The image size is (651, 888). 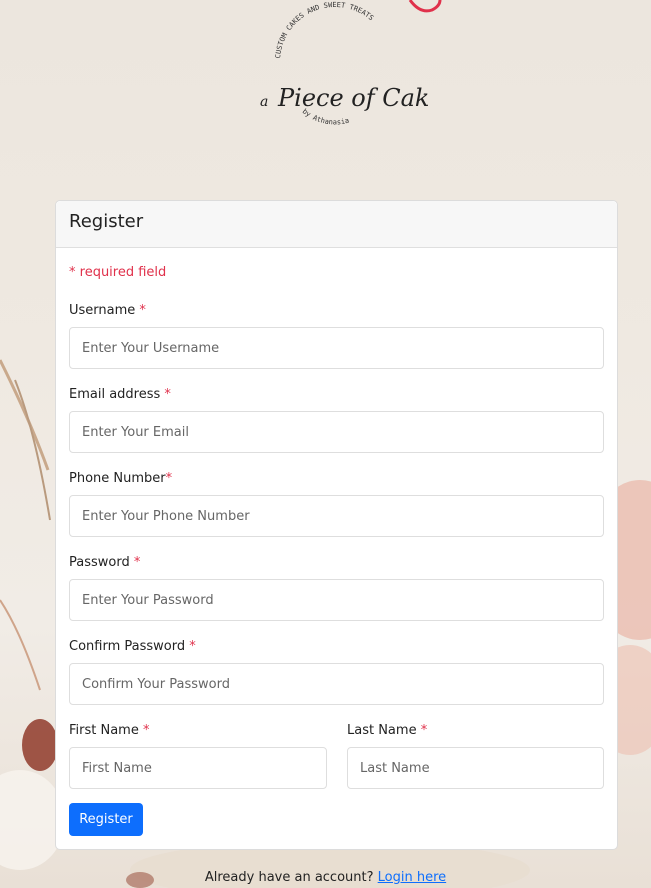 I want to click on email-input, so click(x=336, y=432).